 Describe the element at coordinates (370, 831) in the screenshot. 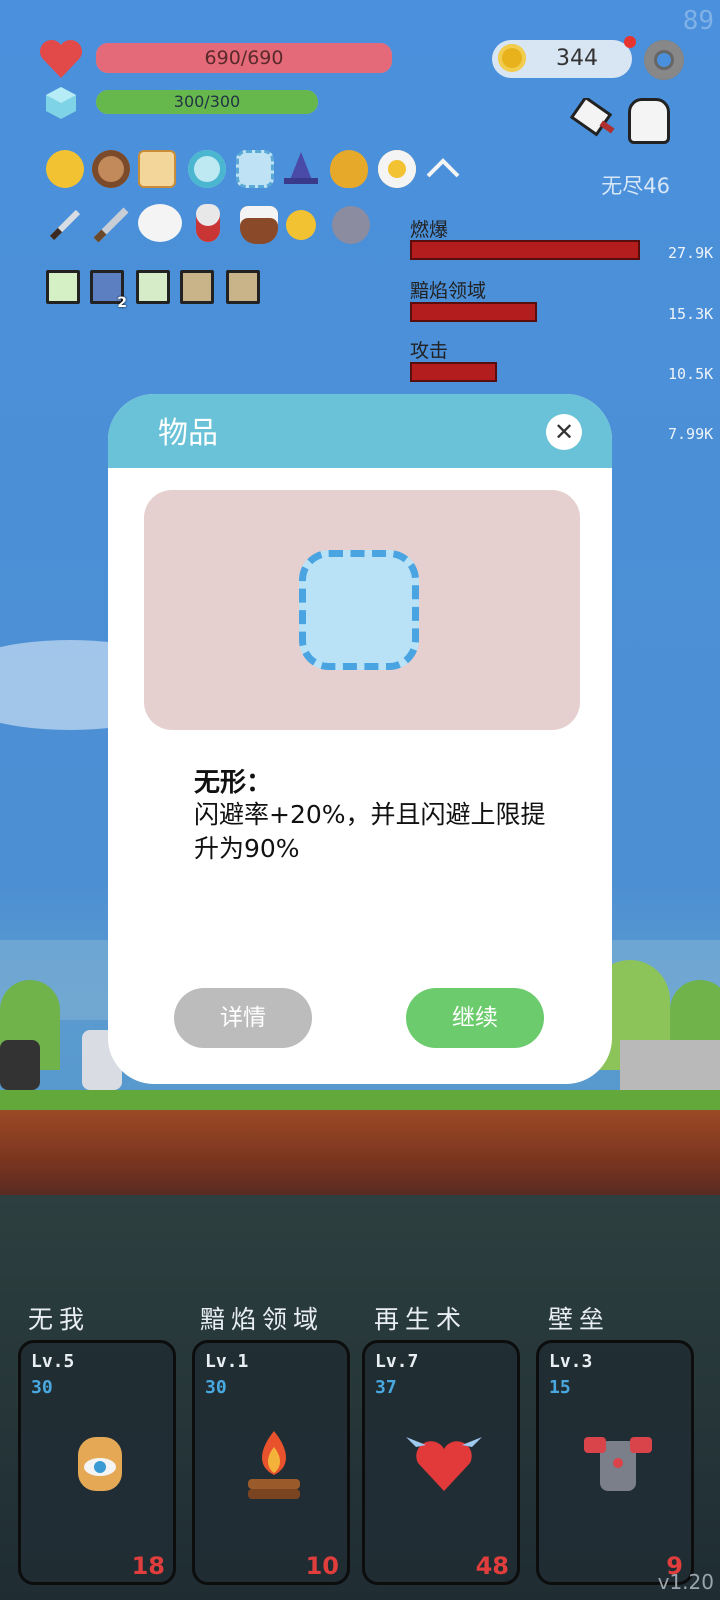

I see `item-description: 闪避率+20%，并且闪避上限提升为90%` at that location.